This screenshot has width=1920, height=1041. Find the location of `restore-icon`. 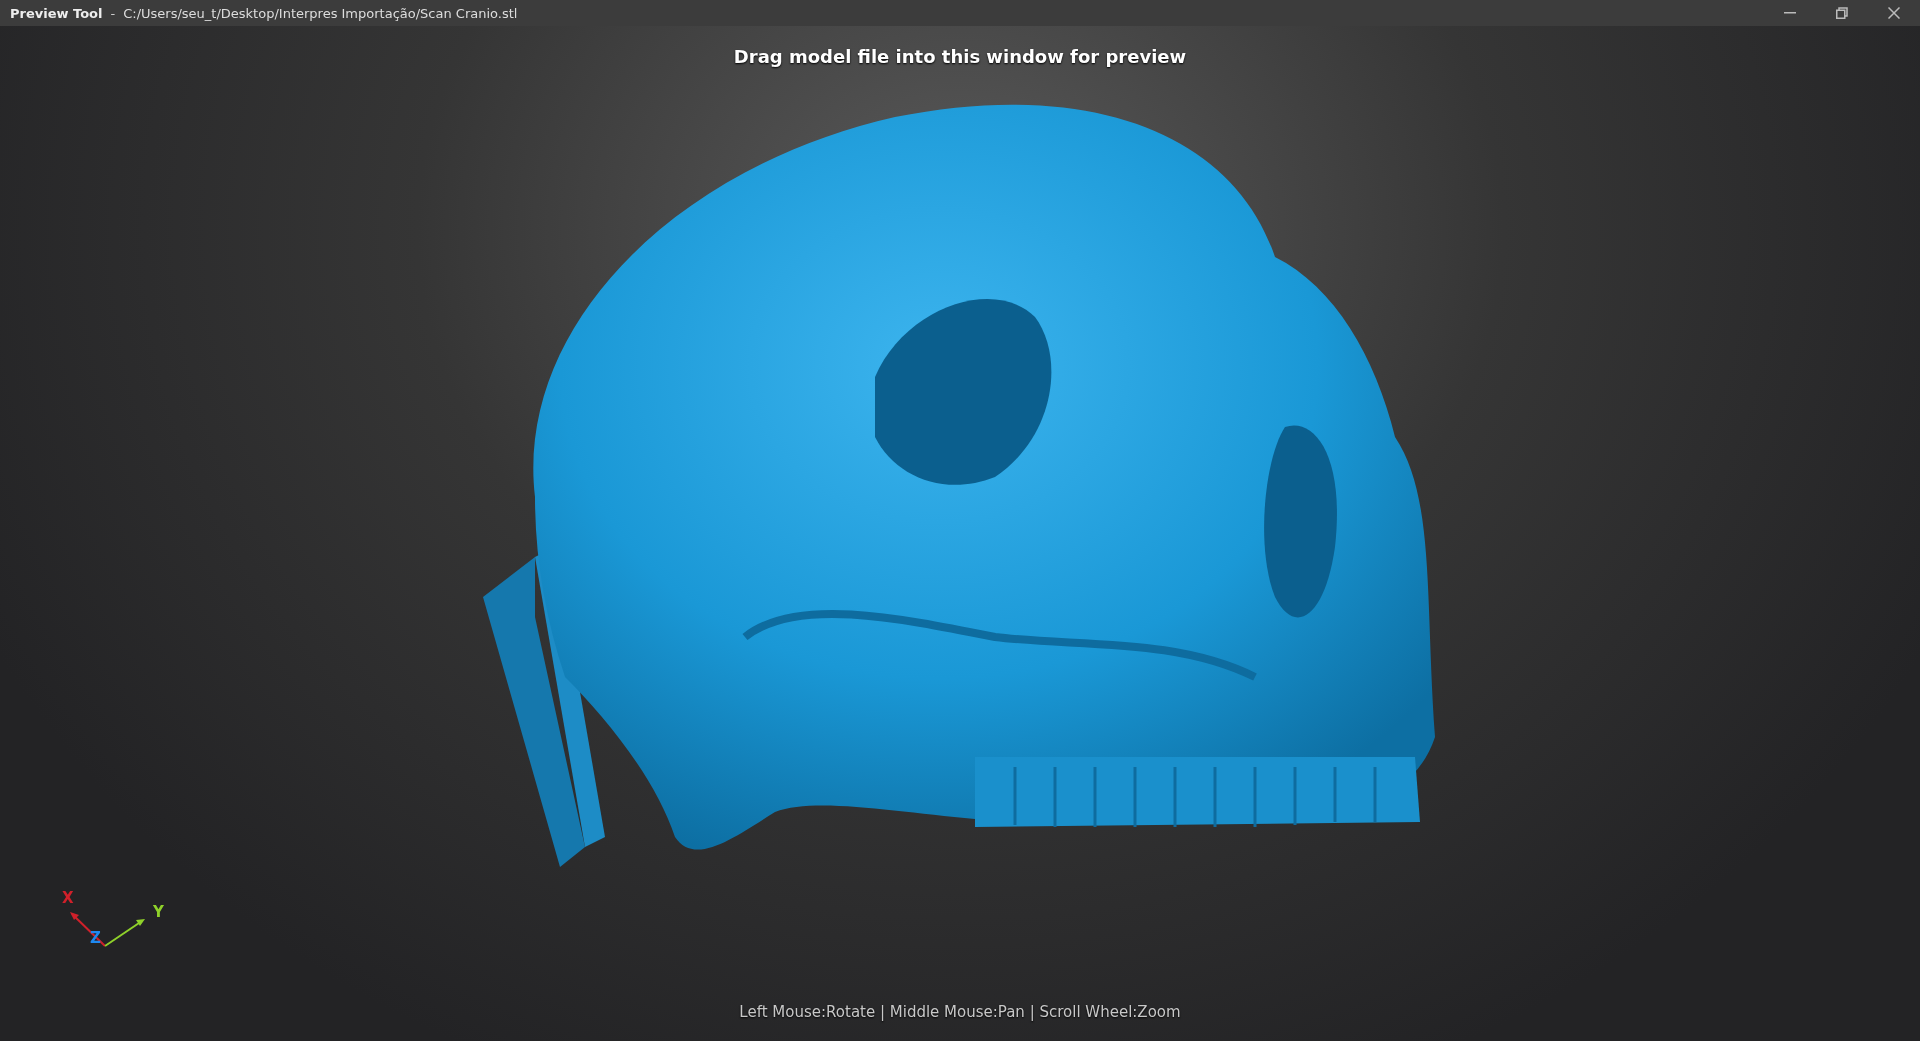

restore-icon is located at coordinates (1842, 13).